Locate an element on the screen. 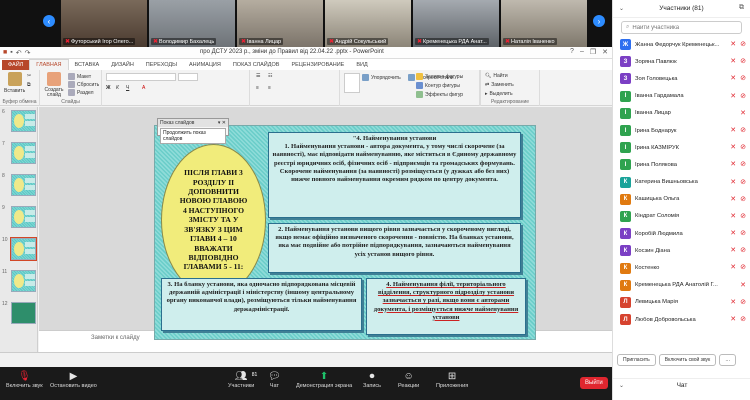 This screenshot has width=750, height=400. record-button: ⏺ Запись is located at coordinates (372, 379).